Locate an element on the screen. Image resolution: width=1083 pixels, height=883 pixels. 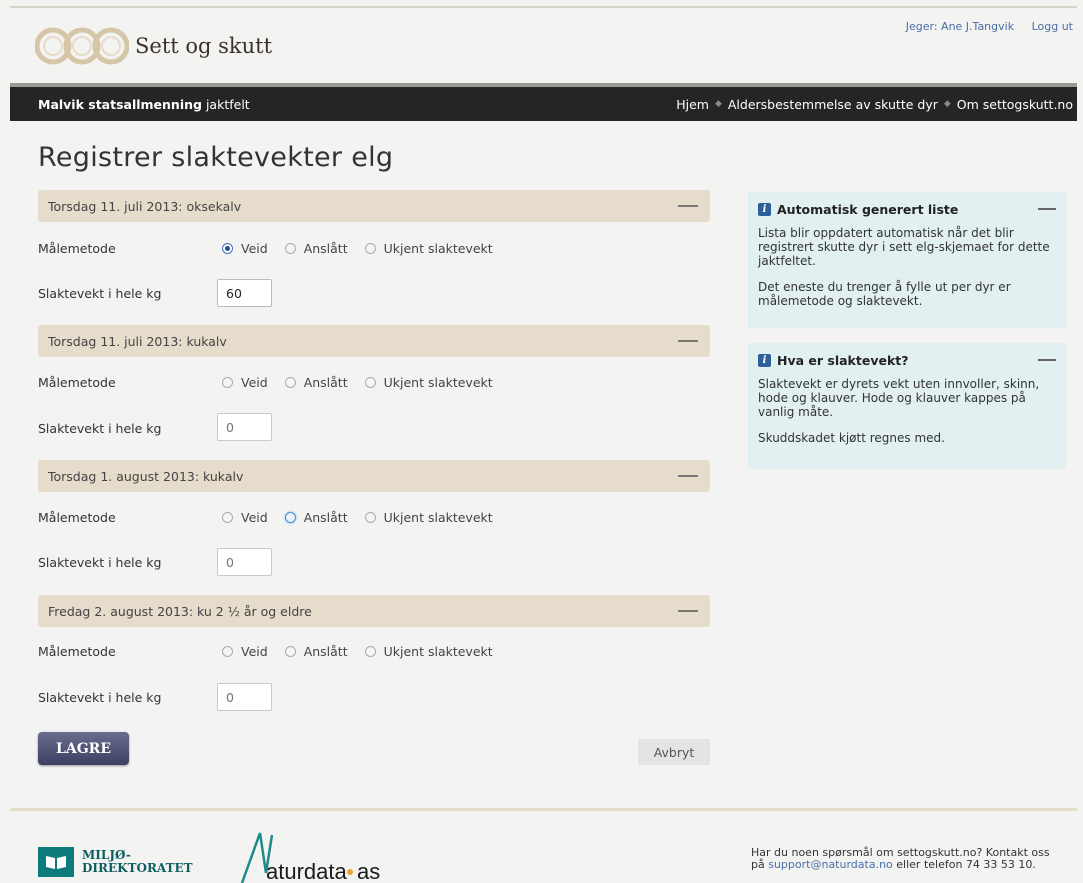
book-icon is located at coordinates (56, 862).